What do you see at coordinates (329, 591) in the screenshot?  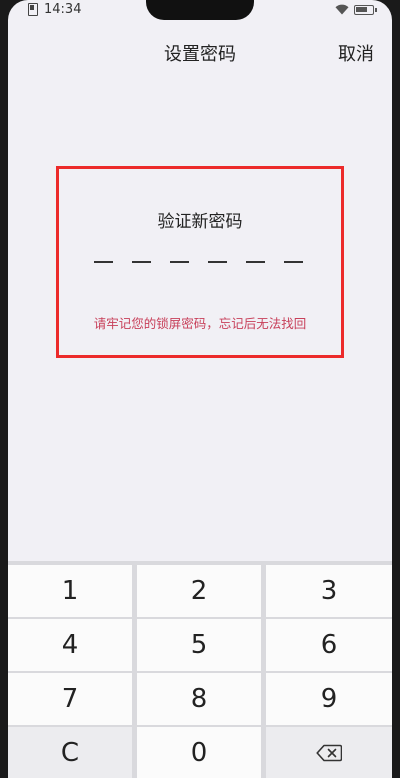 I see `key-3: 3` at bounding box center [329, 591].